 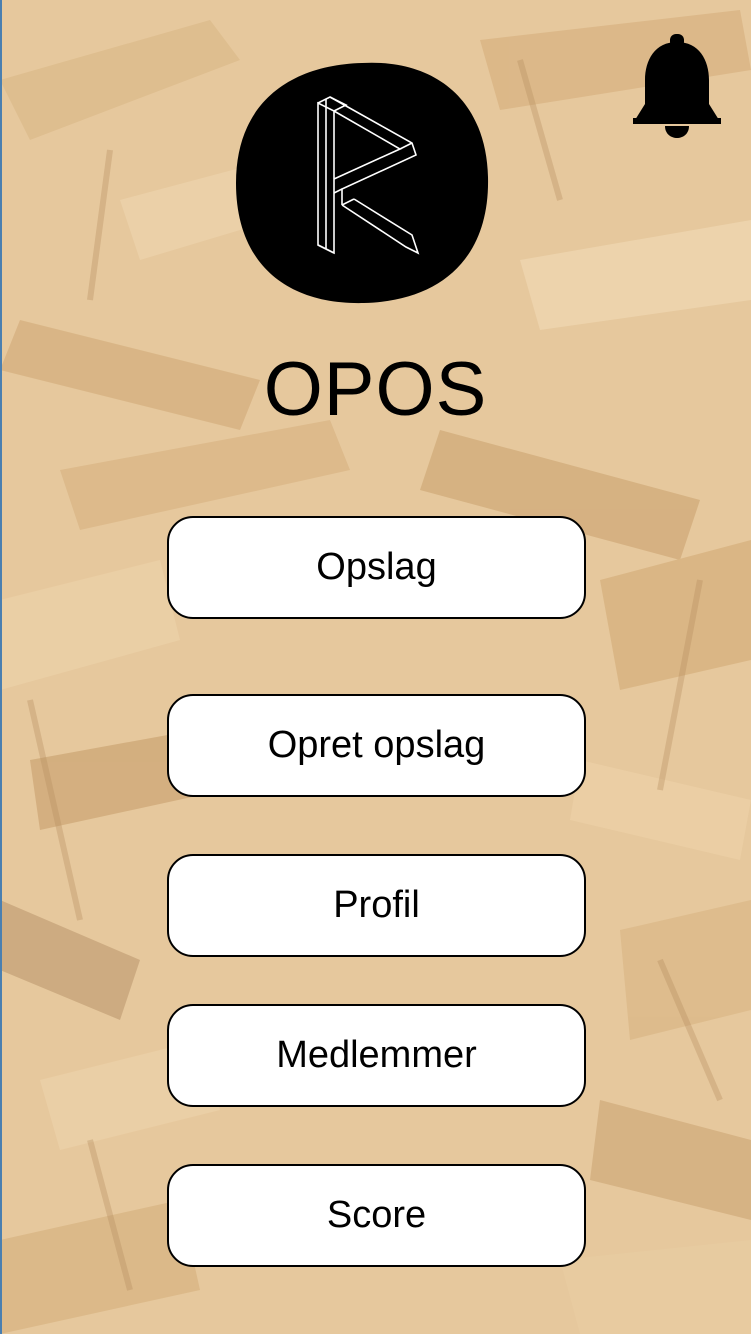 What do you see at coordinates (375, 389) in the screenshot?
I see `app-title: OPOS` at bounding box center [375, 389].